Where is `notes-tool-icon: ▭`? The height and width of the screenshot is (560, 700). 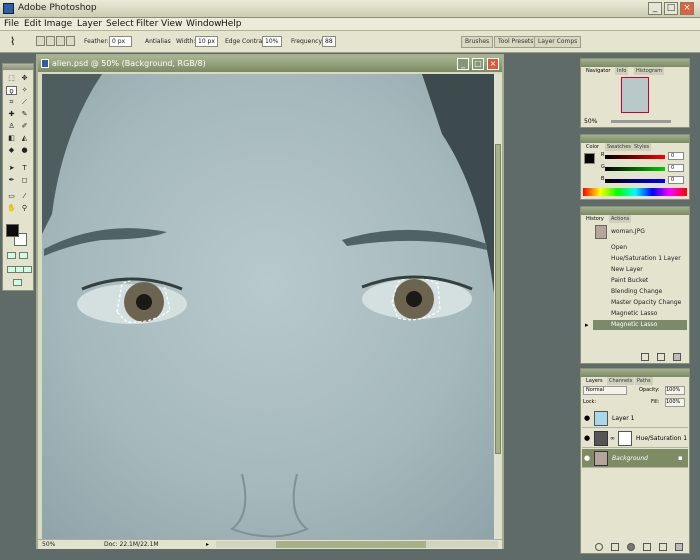 notes-tool-icon: ▭ is located at coordinates (11, 196).